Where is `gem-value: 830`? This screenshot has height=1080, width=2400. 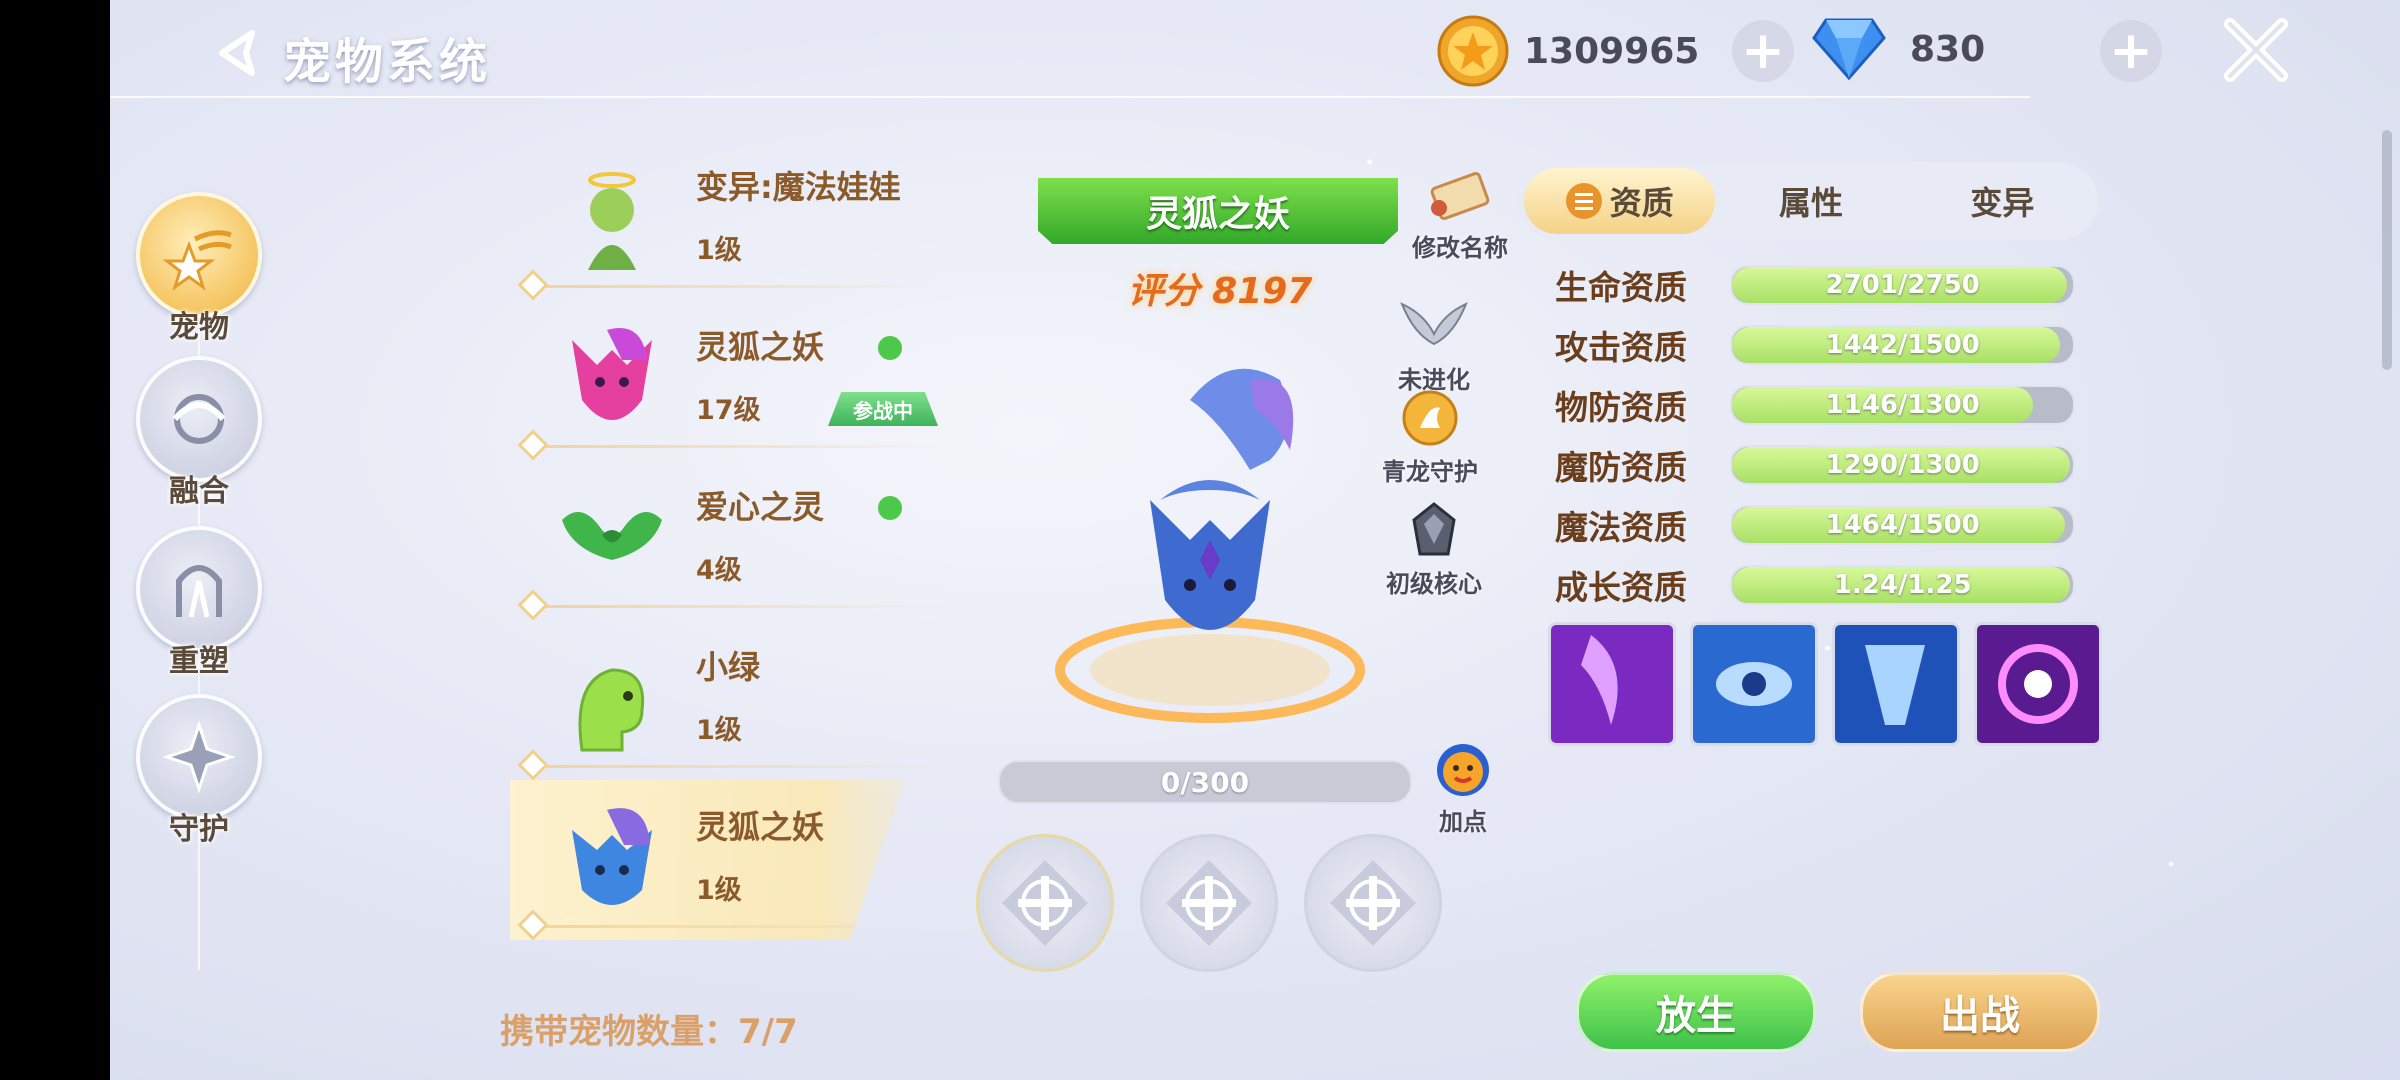 gem-value: 830 is located at coordinates (1948, 49).